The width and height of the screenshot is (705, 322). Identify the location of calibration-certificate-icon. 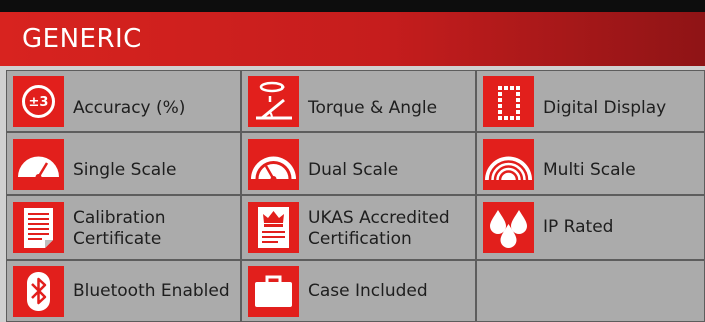
(38, 227).